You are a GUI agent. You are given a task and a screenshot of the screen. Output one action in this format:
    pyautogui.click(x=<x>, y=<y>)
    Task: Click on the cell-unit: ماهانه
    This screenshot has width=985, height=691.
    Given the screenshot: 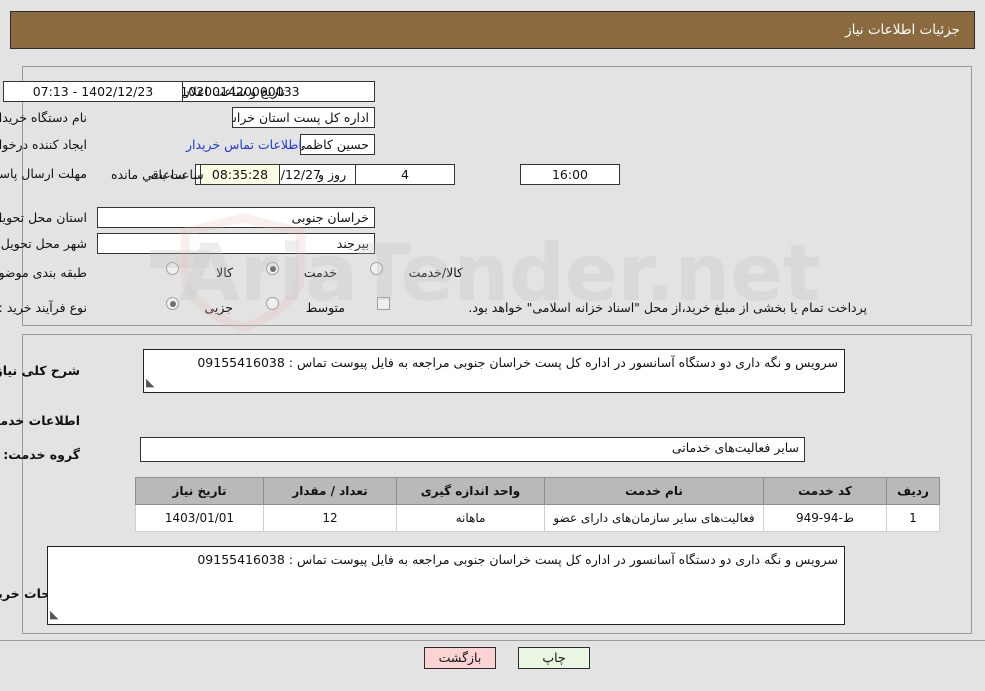 What is the action you would take?
    pyautogui.click(x=470, y=518)
    